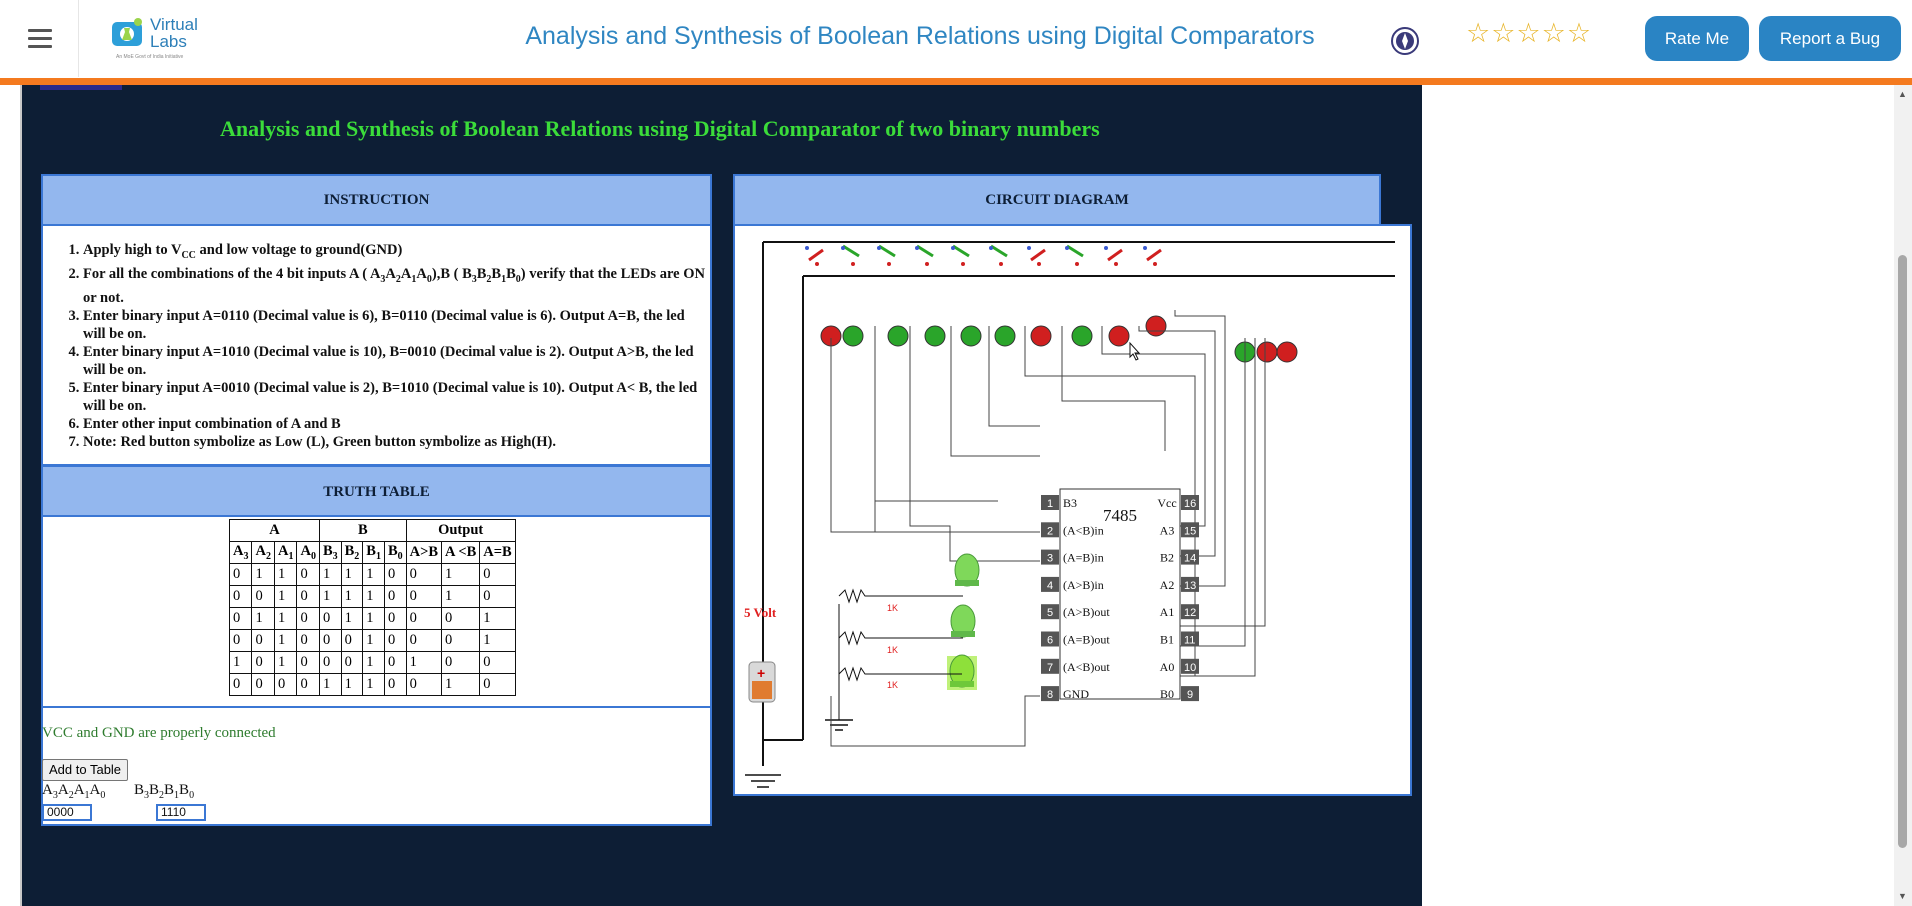 This screenshot has width=1912, height=906. Describe the element at coordinates (352, 552) in the screenshot. I see `column-header: B2` at that location.